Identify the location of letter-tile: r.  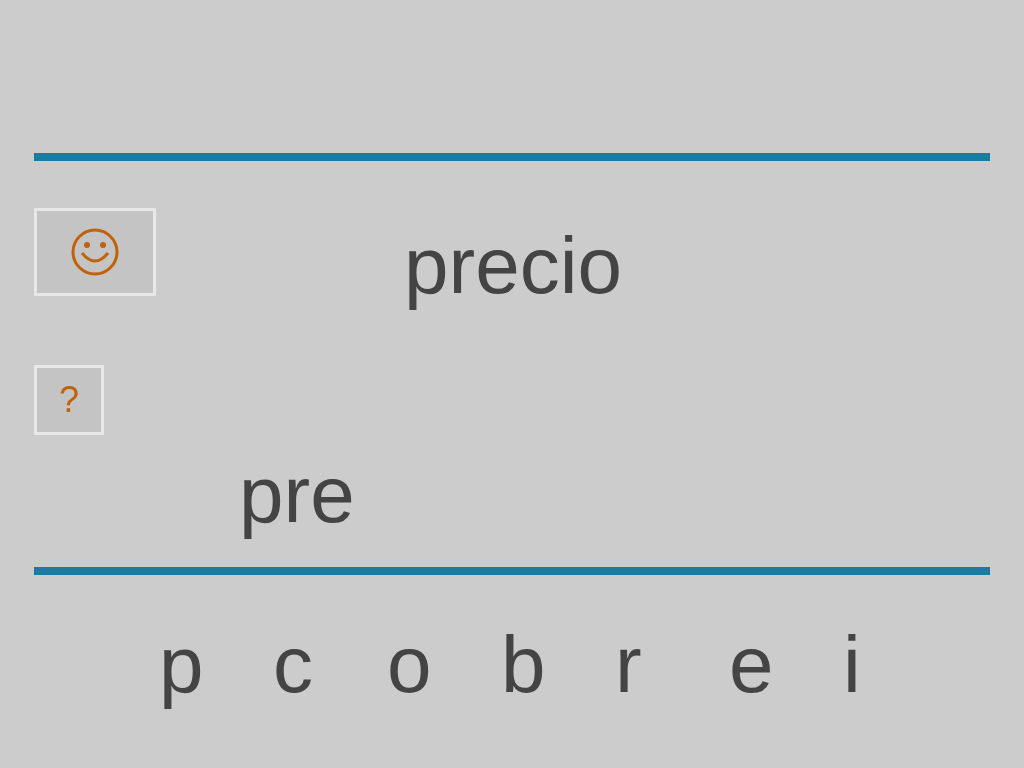
(672, 665).